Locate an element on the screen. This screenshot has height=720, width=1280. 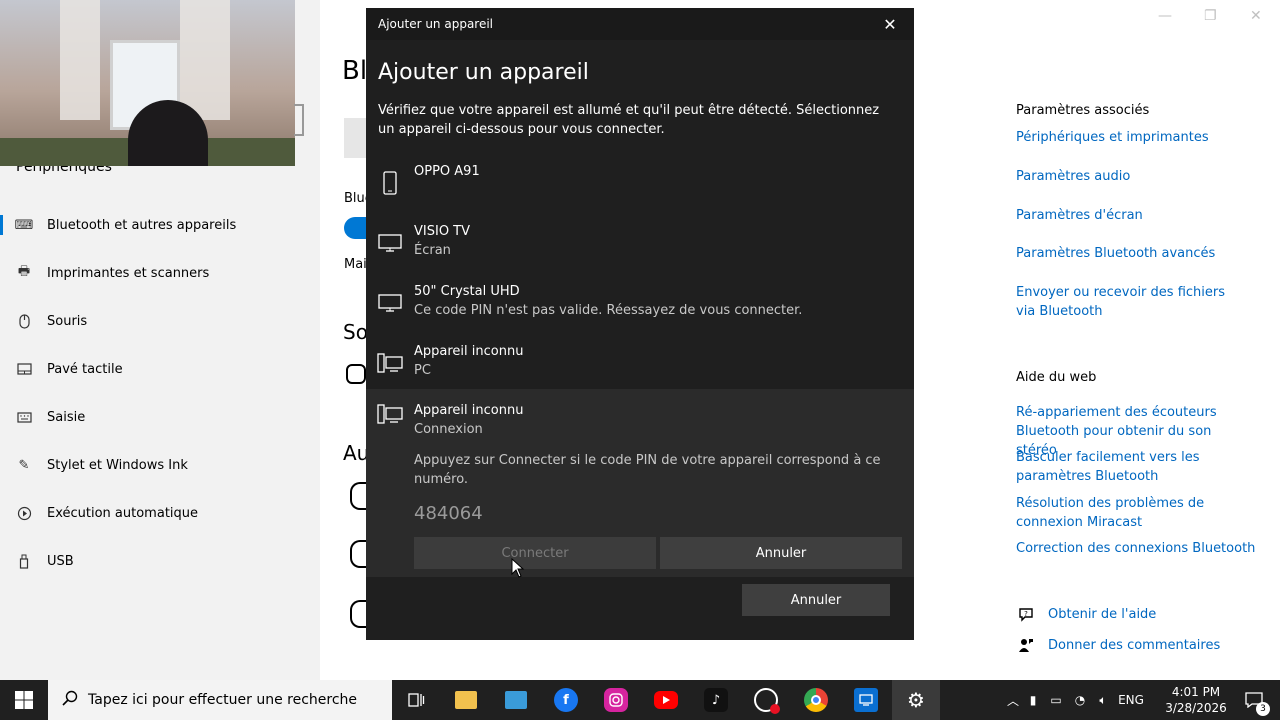
tiktok-button: ♪ is located at coordinates (716, 700).